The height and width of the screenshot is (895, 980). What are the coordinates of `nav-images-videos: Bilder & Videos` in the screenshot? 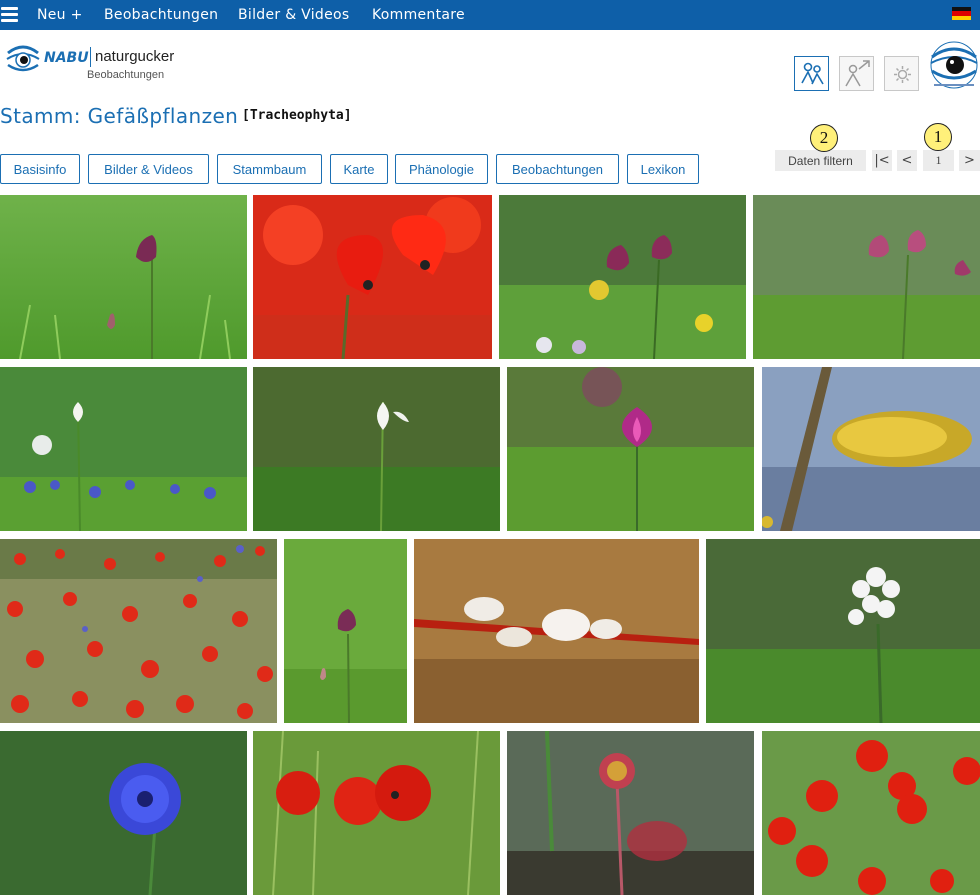 It's located at (293, 15).